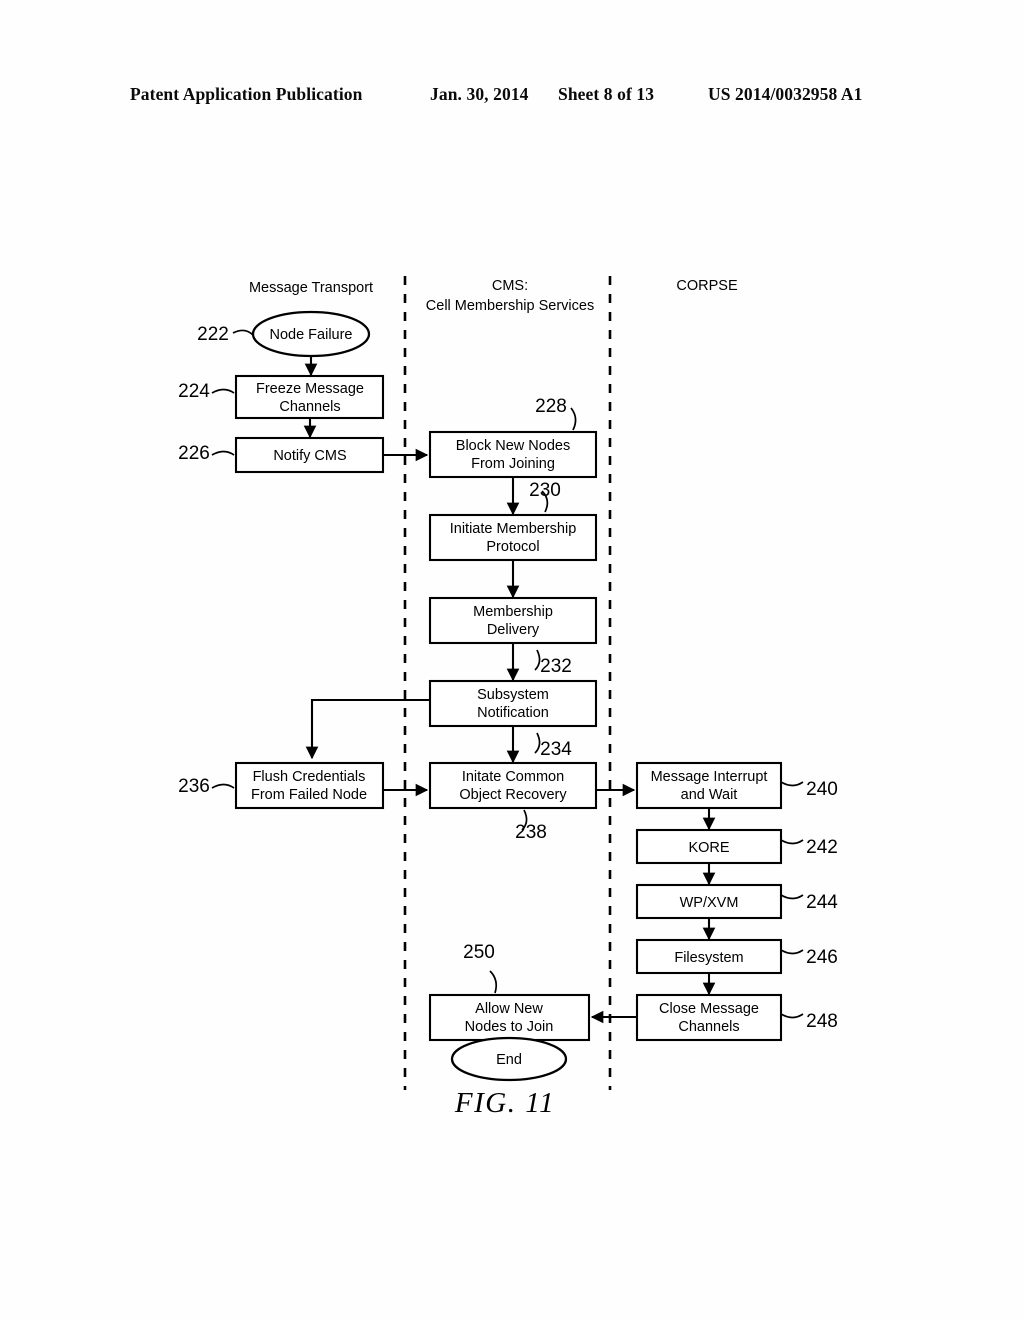 The image size is (1024, 1320). Describe the element at coordinates (510, 296) in the screenshot. I see `lane-header-cms: CMS: Cell Membership Services` at that location.